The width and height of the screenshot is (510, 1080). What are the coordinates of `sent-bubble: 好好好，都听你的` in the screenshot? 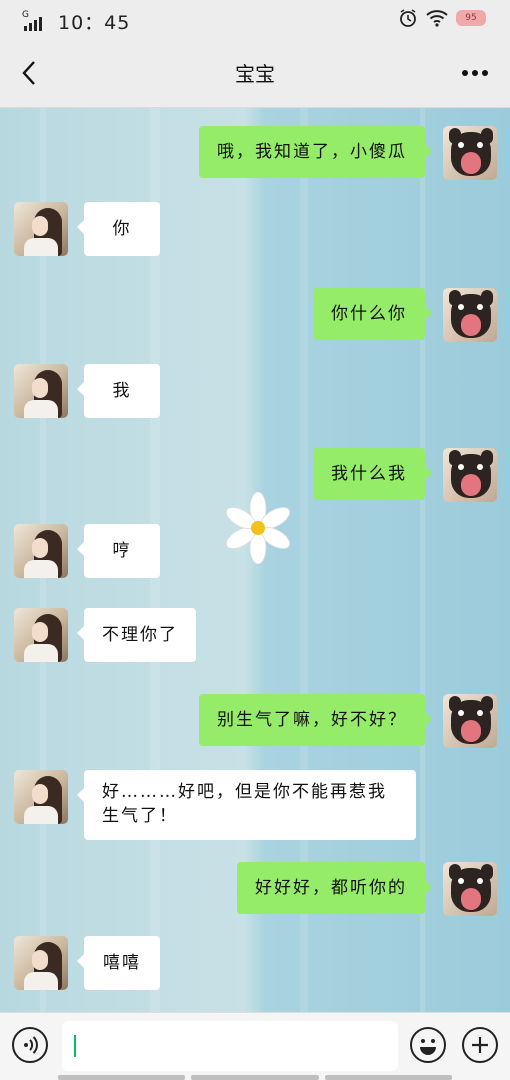 It's located at (334, 888).